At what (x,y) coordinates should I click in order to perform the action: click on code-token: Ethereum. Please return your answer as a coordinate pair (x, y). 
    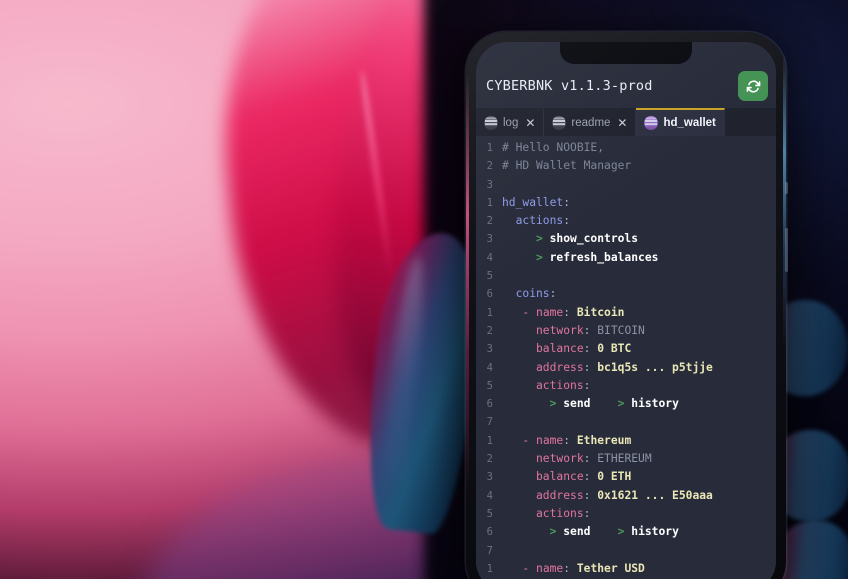
    Looking at the image, I should click on (604, 440).